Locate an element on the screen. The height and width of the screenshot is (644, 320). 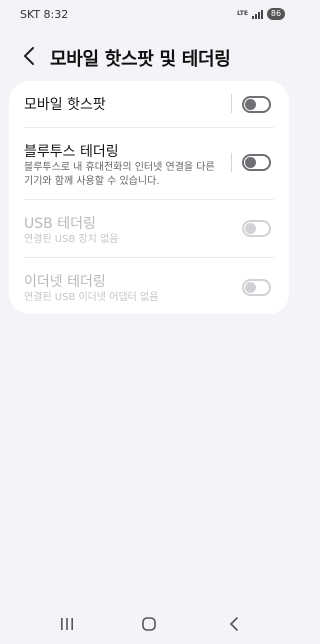
recent-apps-button is located at coordinates (67, 624).